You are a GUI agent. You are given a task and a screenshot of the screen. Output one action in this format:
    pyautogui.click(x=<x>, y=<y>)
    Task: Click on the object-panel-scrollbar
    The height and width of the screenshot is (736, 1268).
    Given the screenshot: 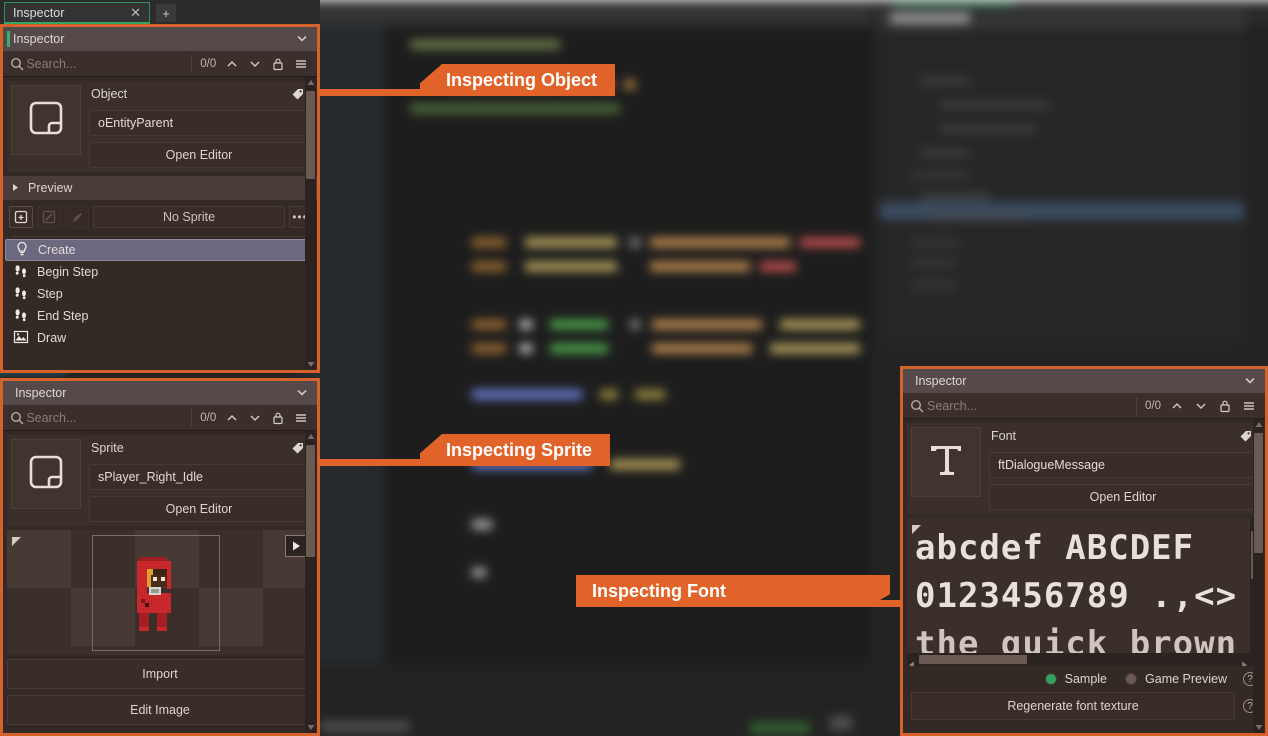 What is the action you would take?
    pyautogui.click(x=310, y=223)
    